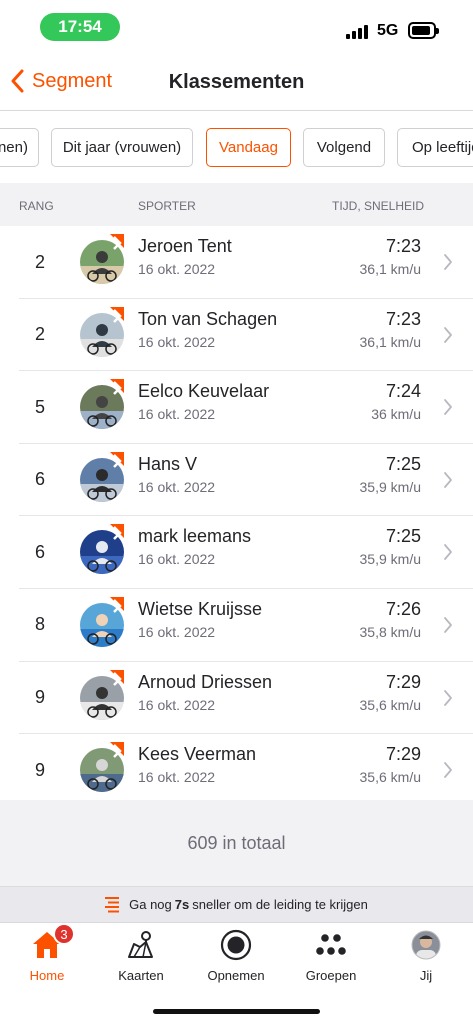 Image resolution: width=473 pixels, height=1023 pixels. Describe the element at coordinates (195, 536) in the screenshot. I see `athlete-name: mark leemans` at that location.